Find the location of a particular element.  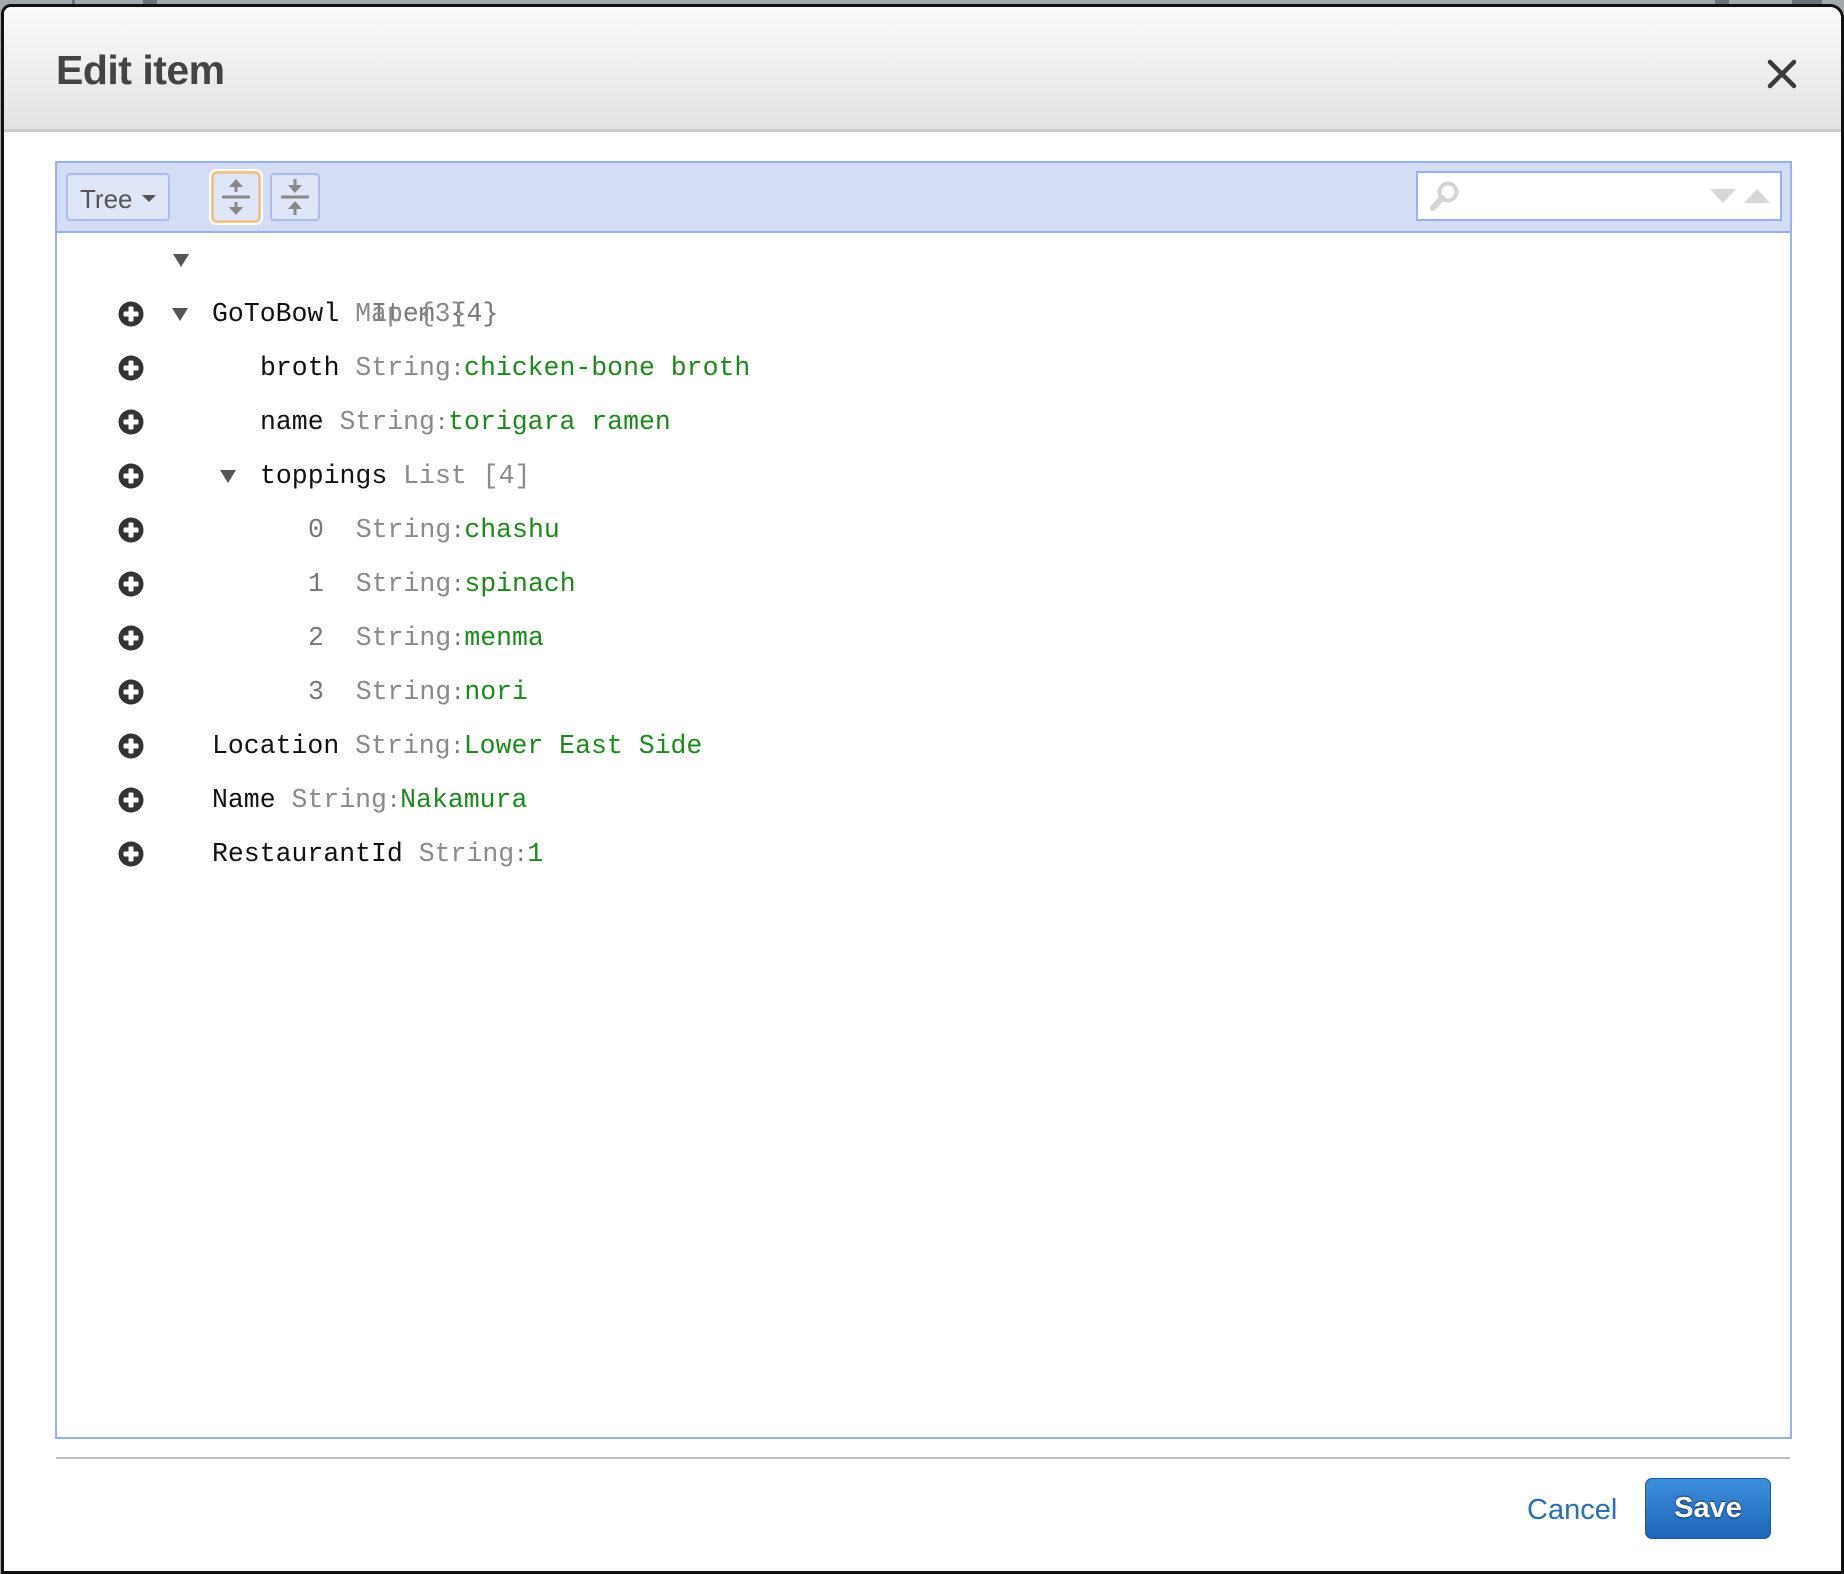

dialog-header: Edit item is located at coordinates (922, 69).